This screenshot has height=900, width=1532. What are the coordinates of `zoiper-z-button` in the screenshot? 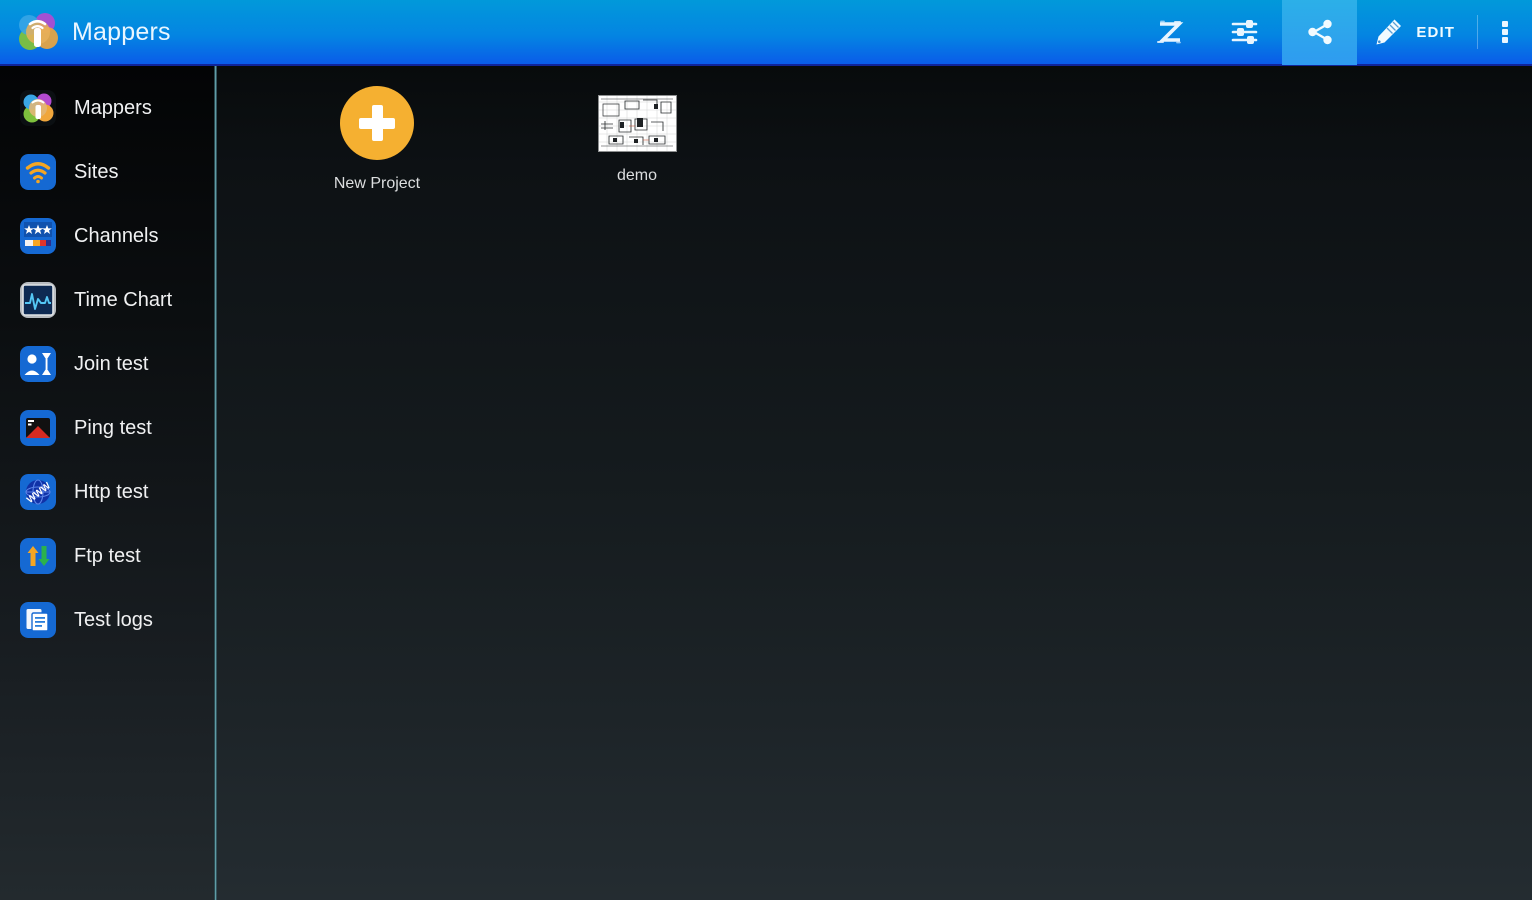 It's located at (1169, 32).